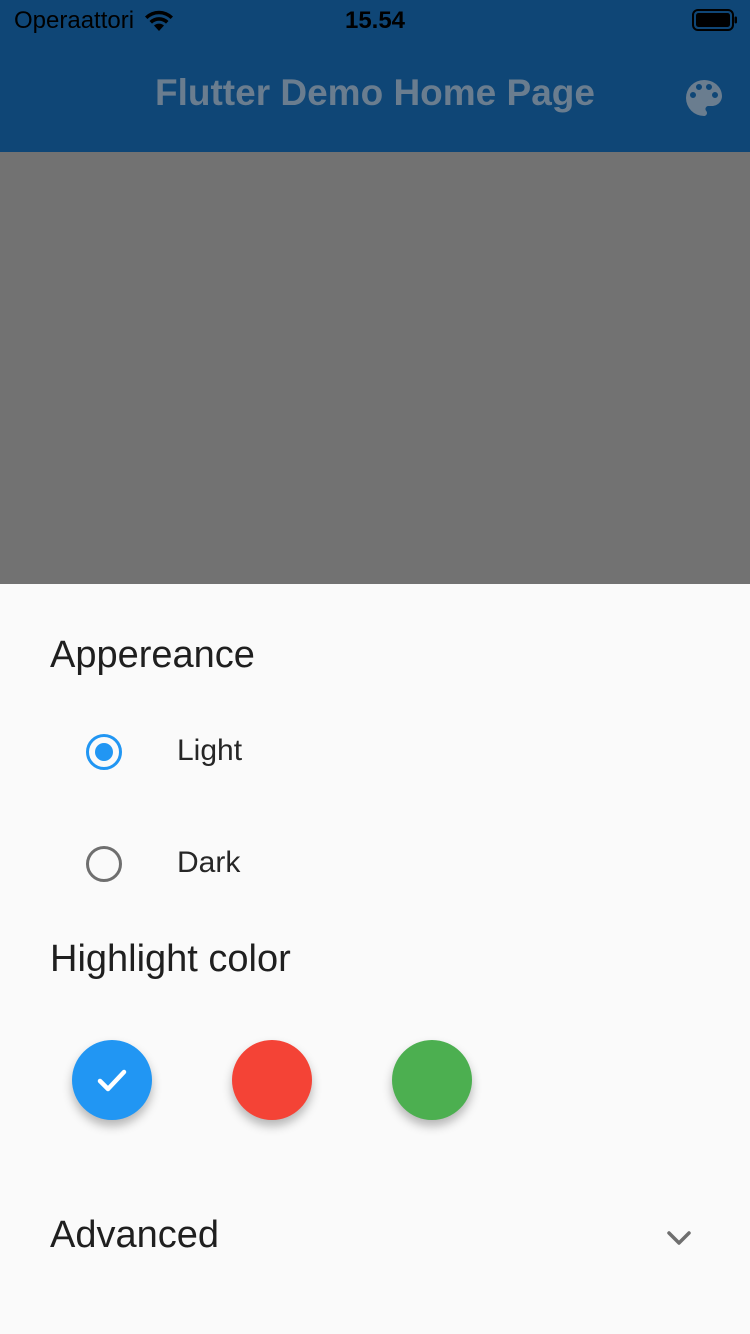 The height and width of the screenshot is (1334, 750). Describe the element at coordinates (135, 1235) in the screenshot. I see `advanced-title: Advanced` at that location.